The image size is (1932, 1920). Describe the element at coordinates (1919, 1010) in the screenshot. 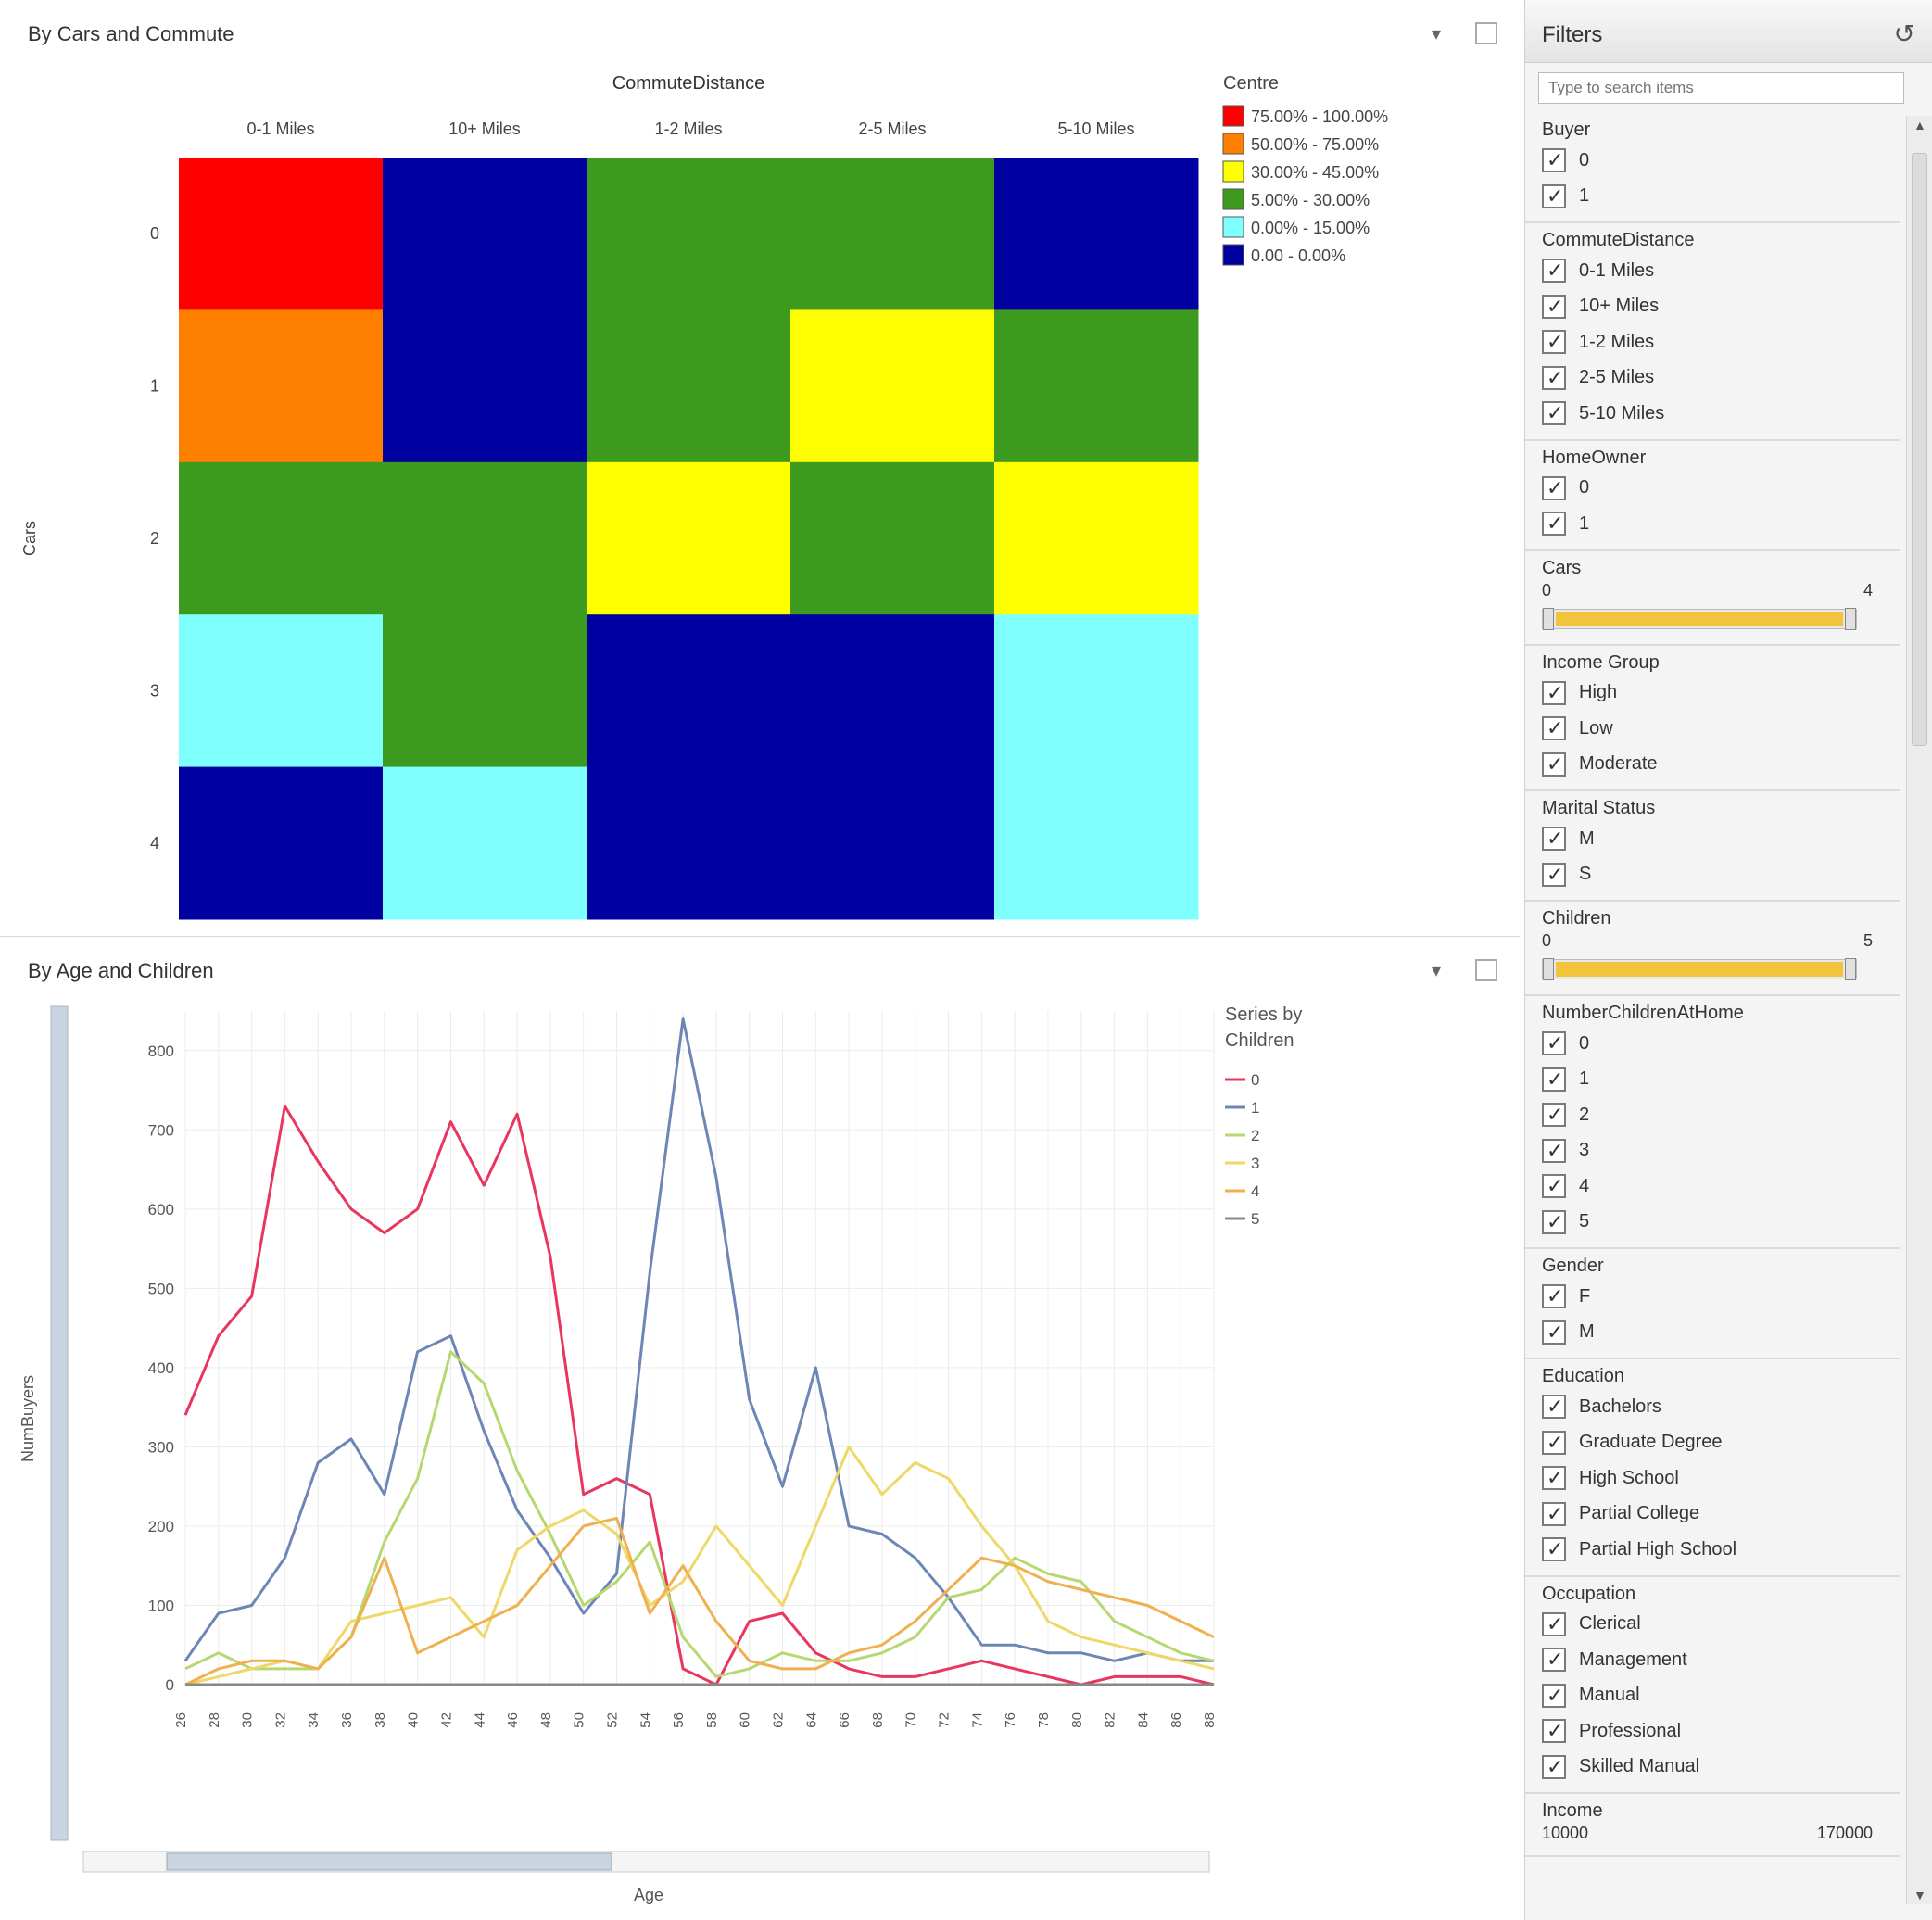

I see `filters-scrollbar: ▲ ▼` at that location.